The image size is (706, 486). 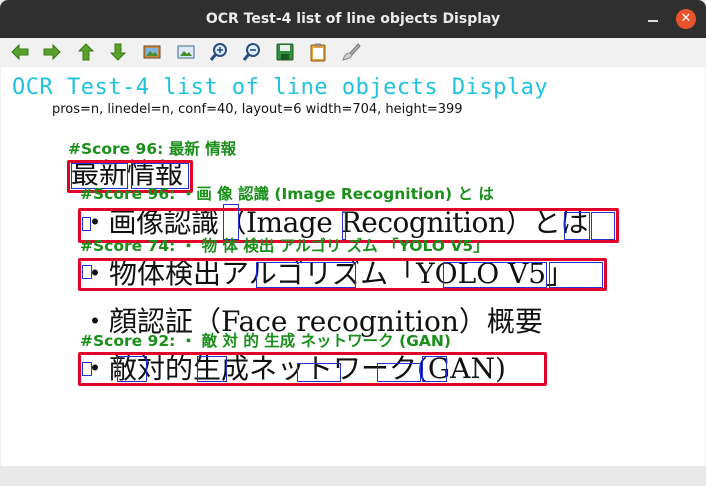 What do you see at coordinates (186, 52) in the screenshot?
I see `fit-image-icon` at bounding box center [186, 52].